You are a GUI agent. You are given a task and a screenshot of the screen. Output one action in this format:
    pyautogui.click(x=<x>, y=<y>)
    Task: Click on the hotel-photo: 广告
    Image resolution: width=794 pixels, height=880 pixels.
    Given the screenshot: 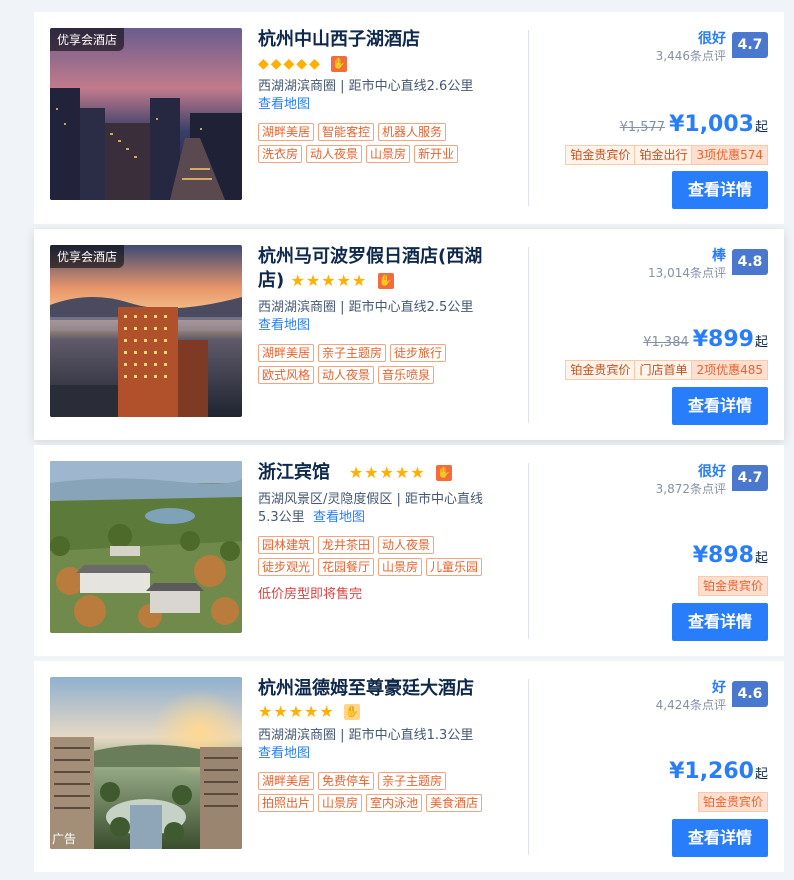 What is the action you would take?
    pyautogui.click(x=146, y=763)
    